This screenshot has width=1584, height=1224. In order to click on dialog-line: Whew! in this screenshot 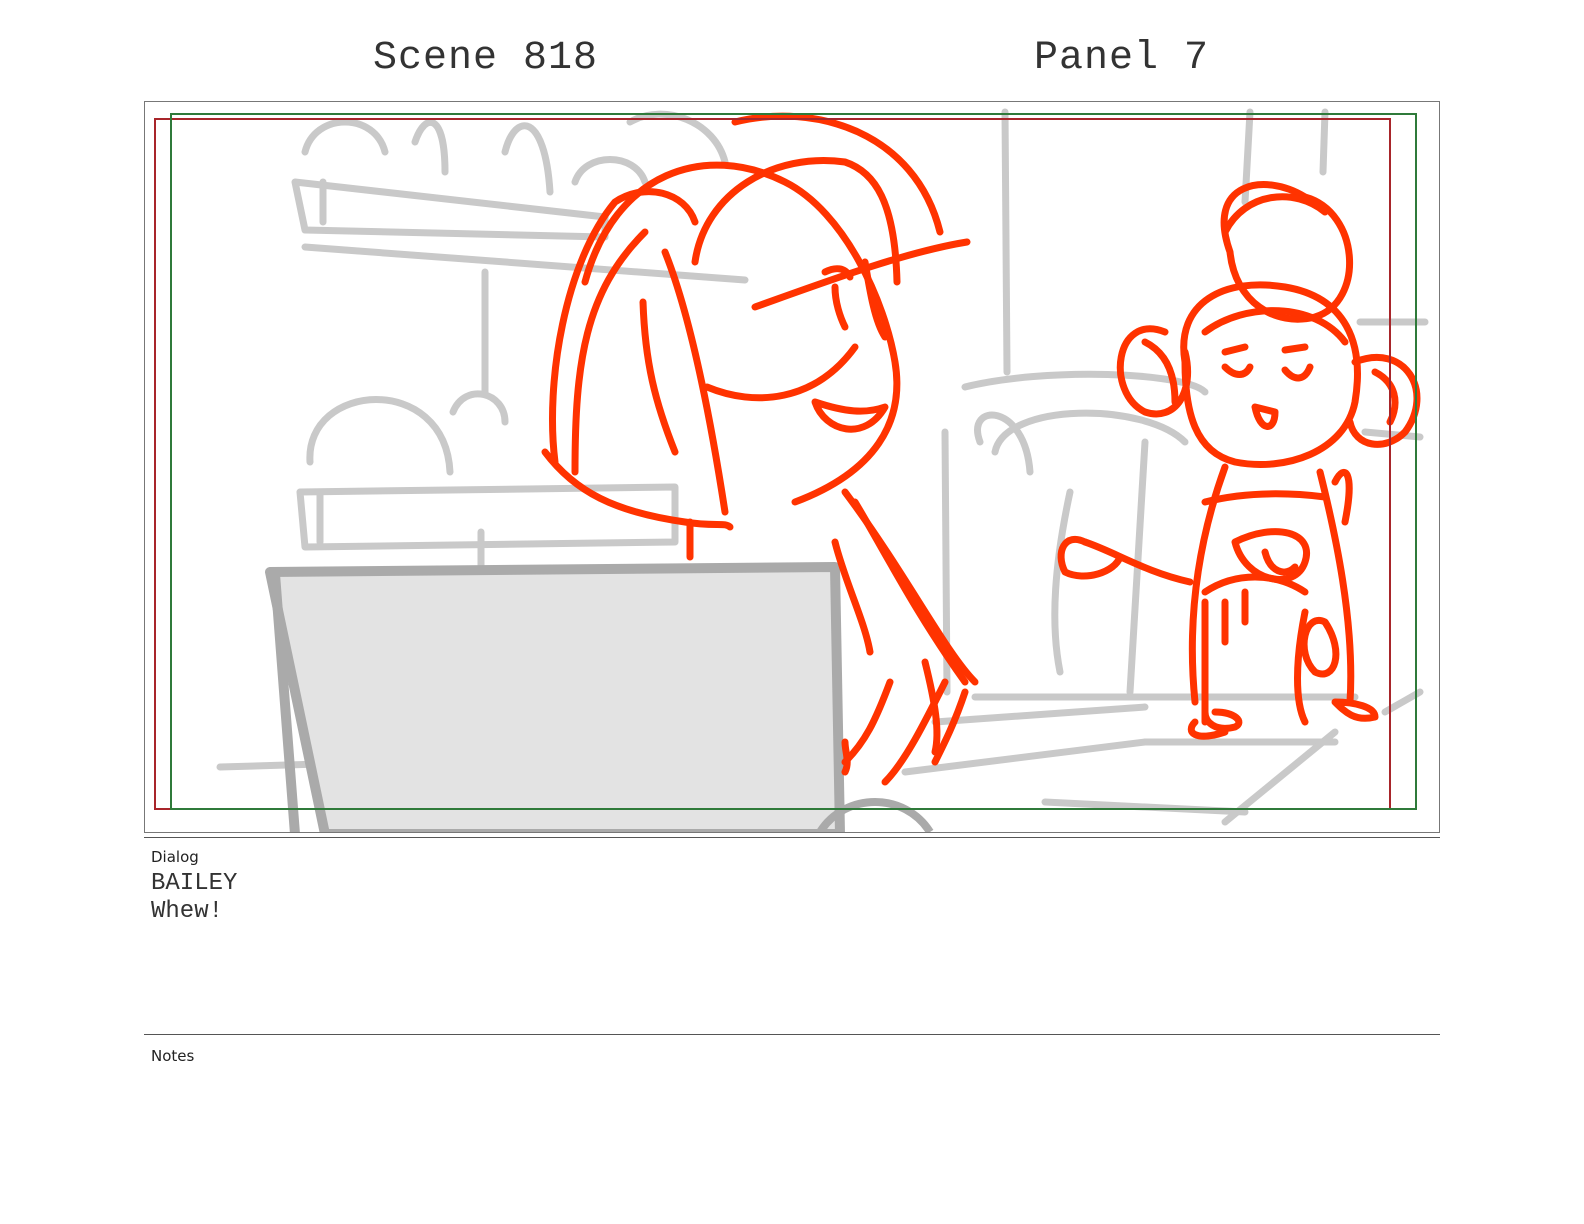, I will do `click(187, 911)`.